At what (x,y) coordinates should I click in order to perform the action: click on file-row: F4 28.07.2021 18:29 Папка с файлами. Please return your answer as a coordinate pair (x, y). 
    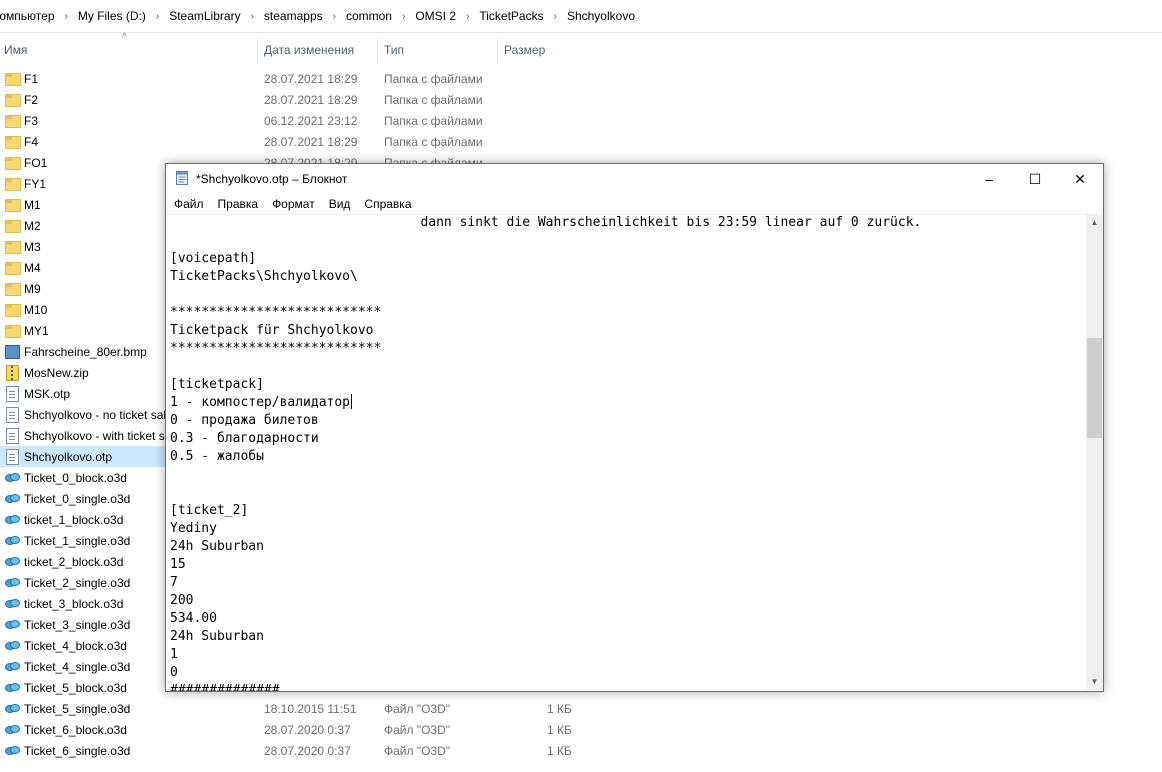
    Looking at the image, I should click on (300, 141).